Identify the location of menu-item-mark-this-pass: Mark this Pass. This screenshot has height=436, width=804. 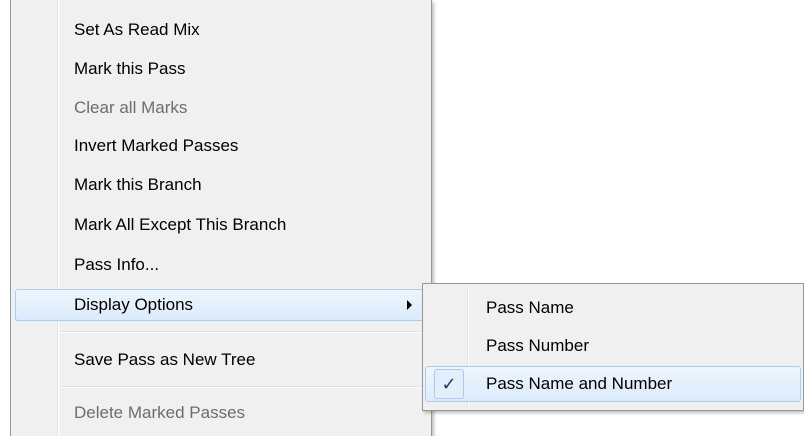
(221, 69).